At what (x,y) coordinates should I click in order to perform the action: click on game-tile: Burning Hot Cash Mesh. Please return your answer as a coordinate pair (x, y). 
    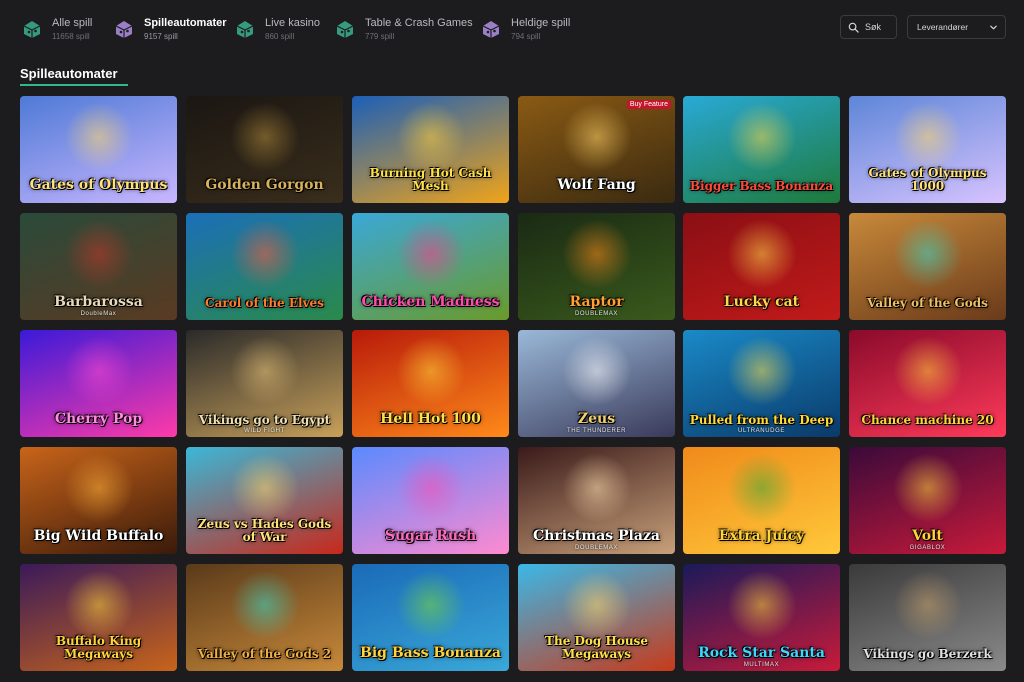
    Looking at the image, I should click on (430, 149).